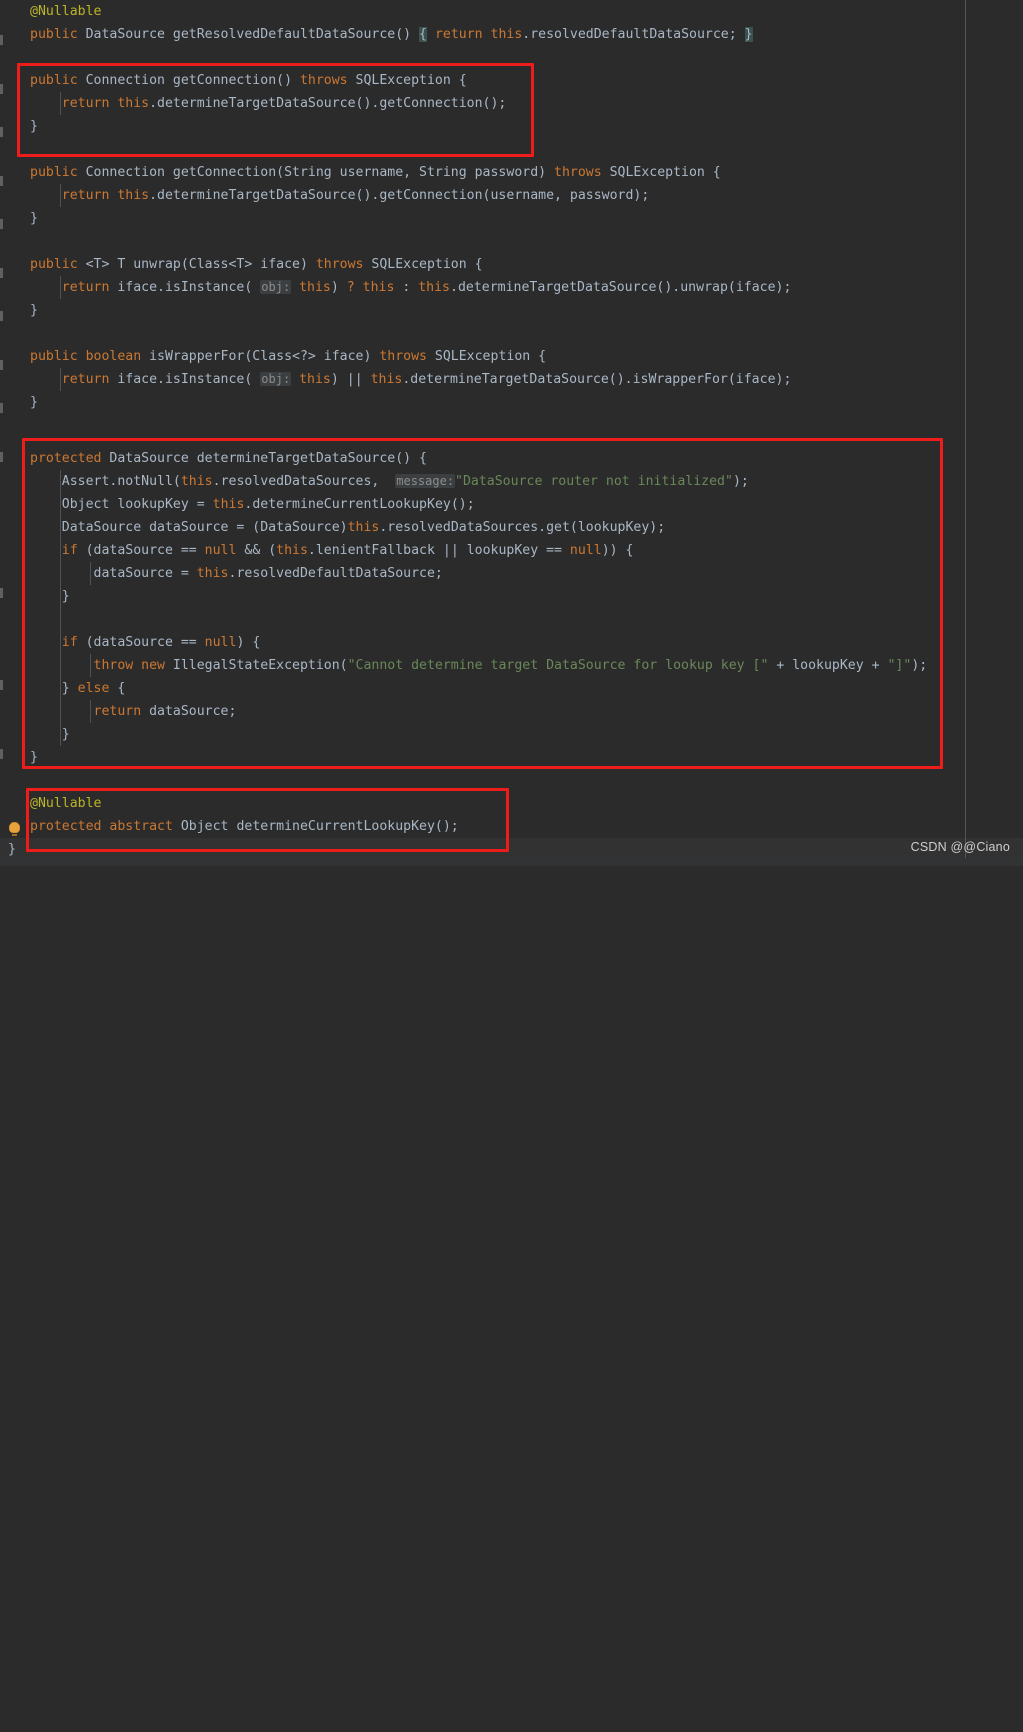 This screenshot has height=1732, width=1023. Describe the element at coordinates (189, 287) in the screenshot. I see `code-text: iface.isInstance(` at that location.